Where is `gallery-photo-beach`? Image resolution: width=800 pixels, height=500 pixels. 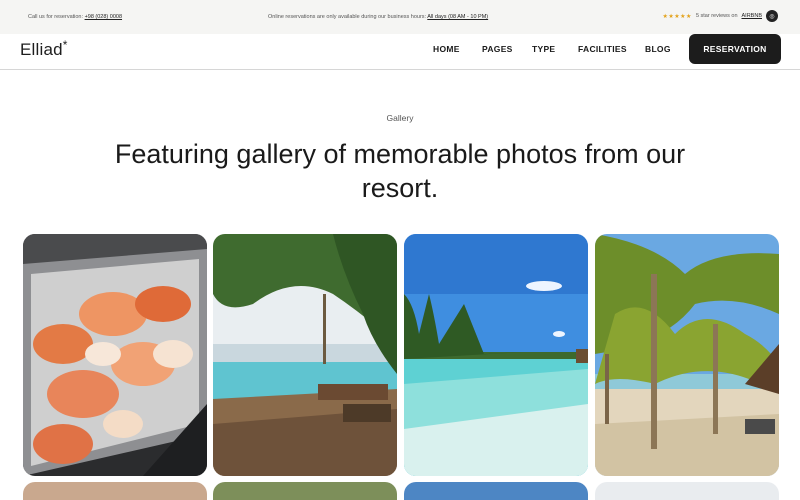 gallery-photo-beach is located at coordinates (496, 355).